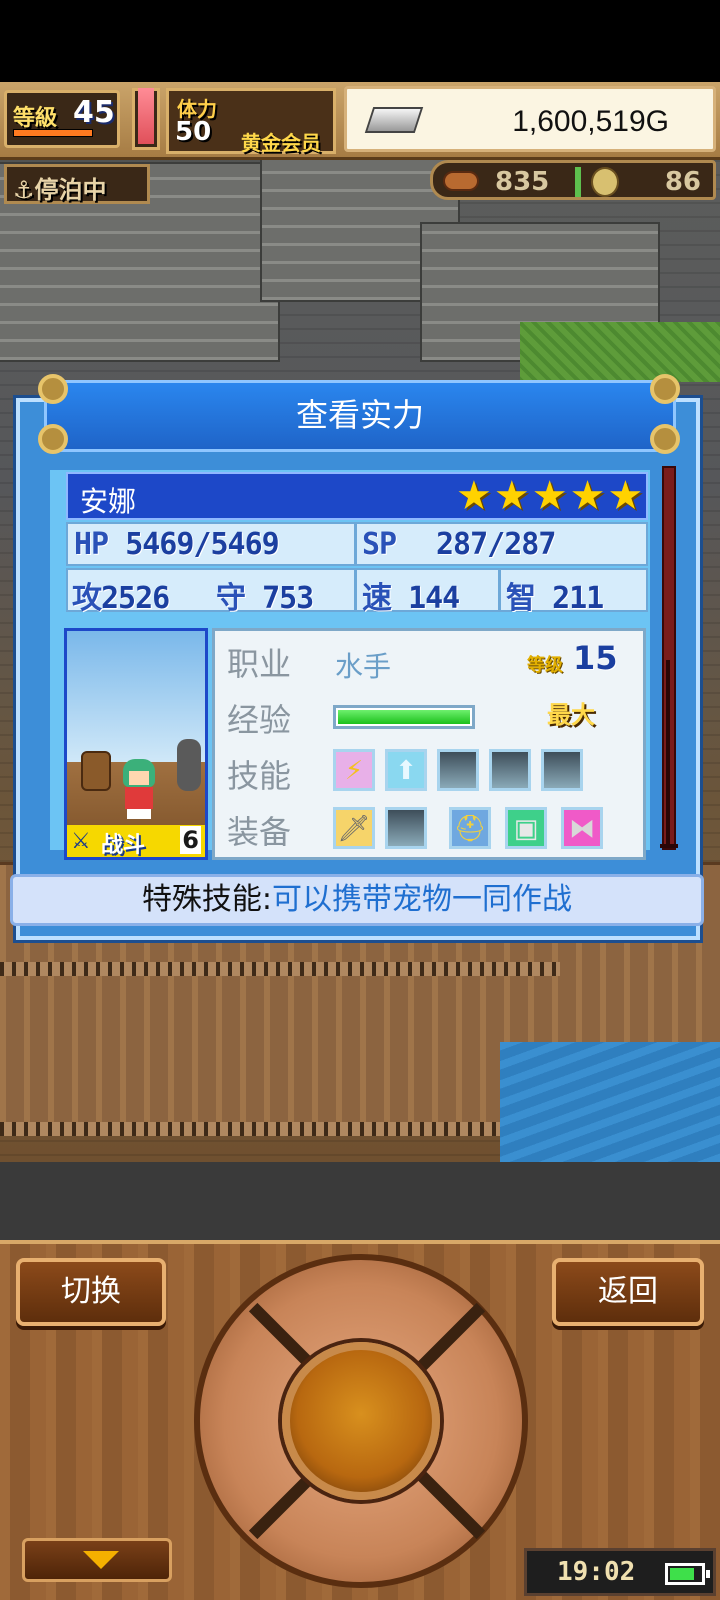  What do you see at coordinates (357, 496) in the screenshot?
I see `character-name-row: 安娜 ★★★★★` at bounding box center [357, 496].